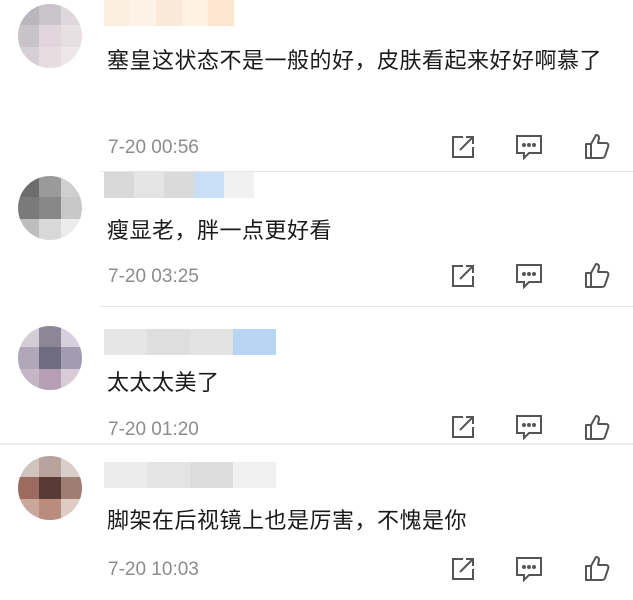 This screenshot has width=633, height=600. I want to click on comment-text: 塞皇这状态不是一般的好，皮肤看起来好好啊慕了, so click(355, 61).